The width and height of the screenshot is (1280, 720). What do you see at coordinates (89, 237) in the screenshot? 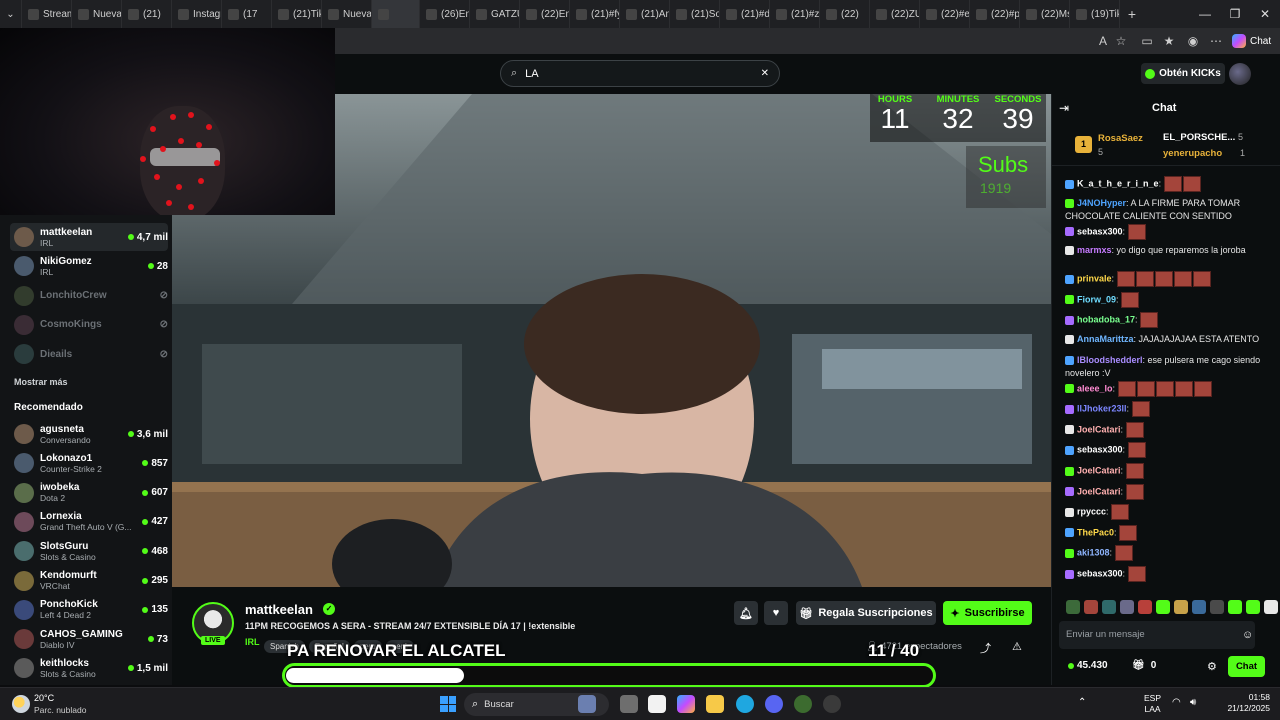
I see `sidebar-channel-item: mattkeelan IRL 4,7 mil` at bounding box center [89, 237].